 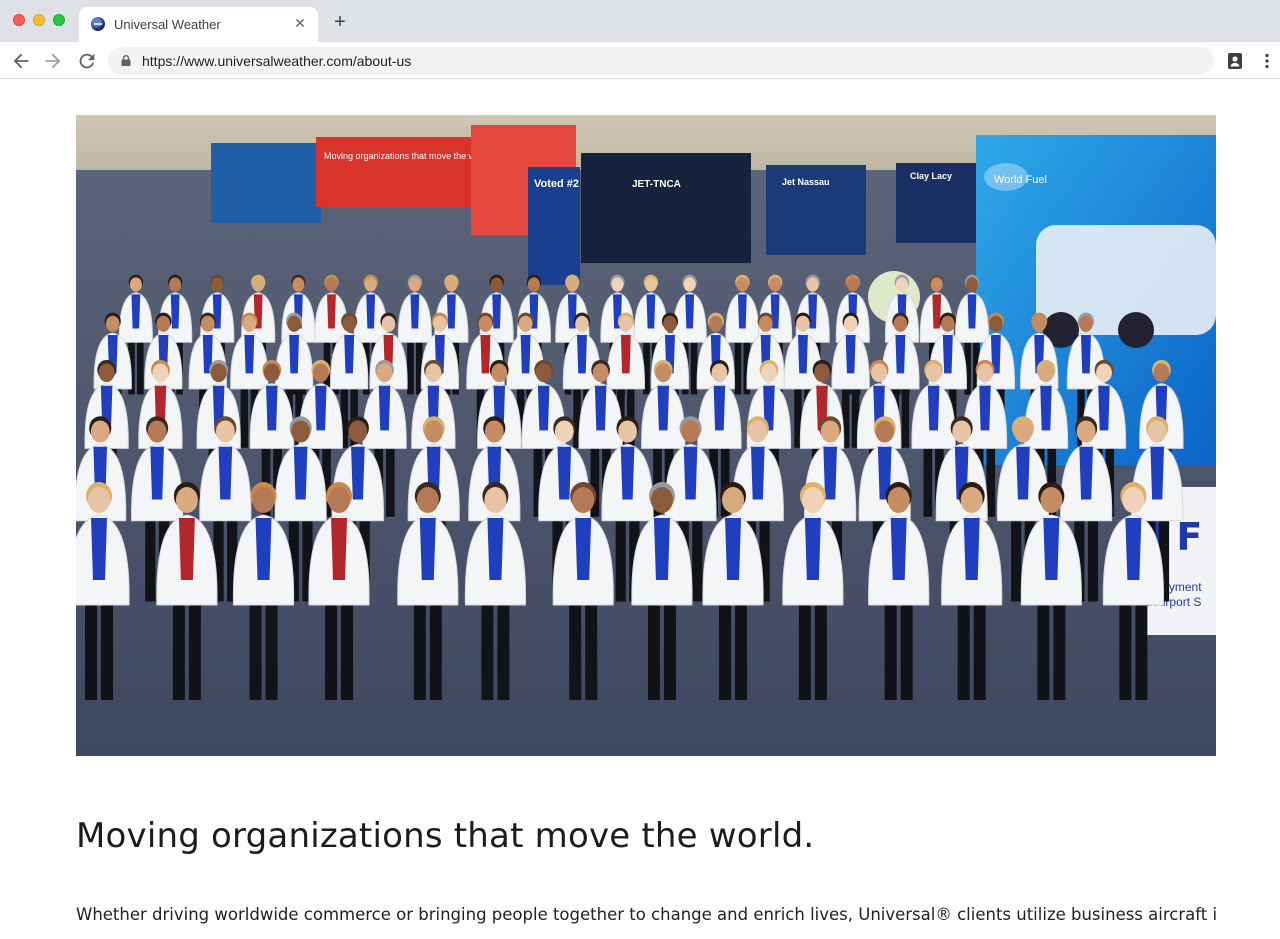 What do you see at coordinates (1267, 61) in the screenshot?
I see `menu-icon` at bounding box center [1267, 61].